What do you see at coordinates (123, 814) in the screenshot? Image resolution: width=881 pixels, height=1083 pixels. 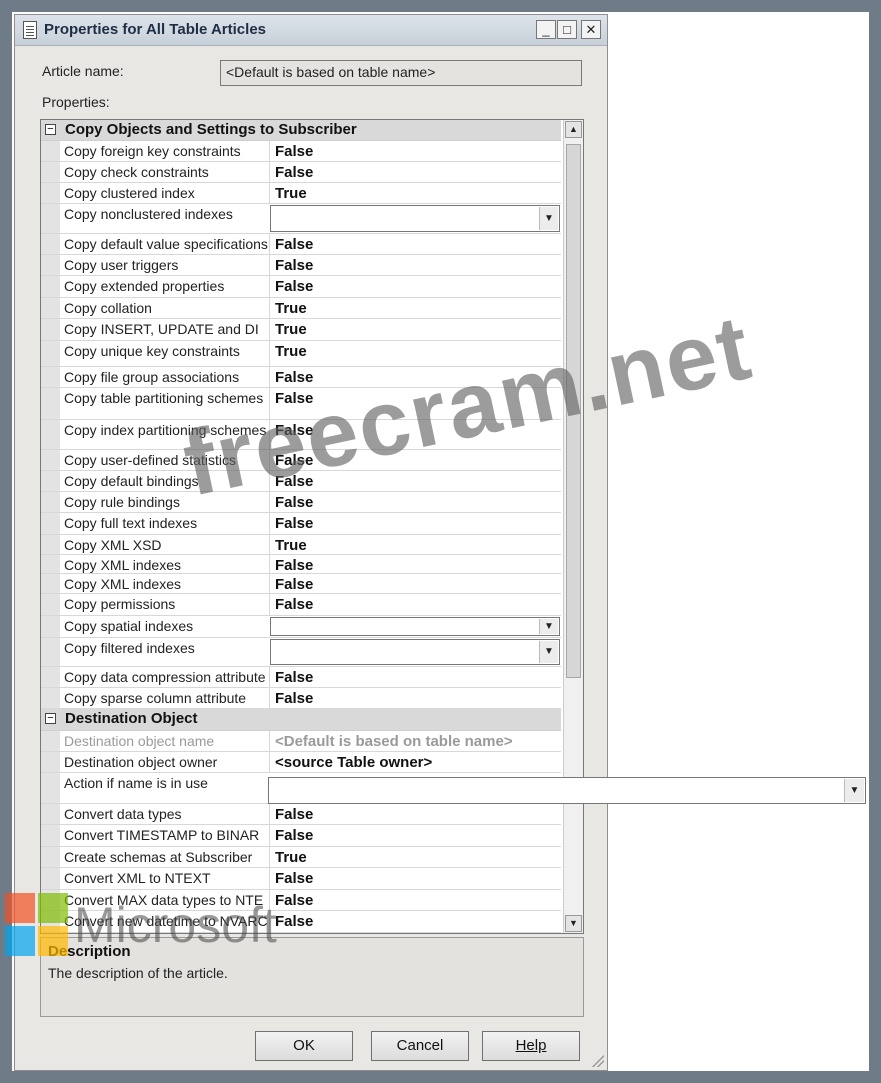 I see `property-name: Convert data types` at bounding box center [123, 814].